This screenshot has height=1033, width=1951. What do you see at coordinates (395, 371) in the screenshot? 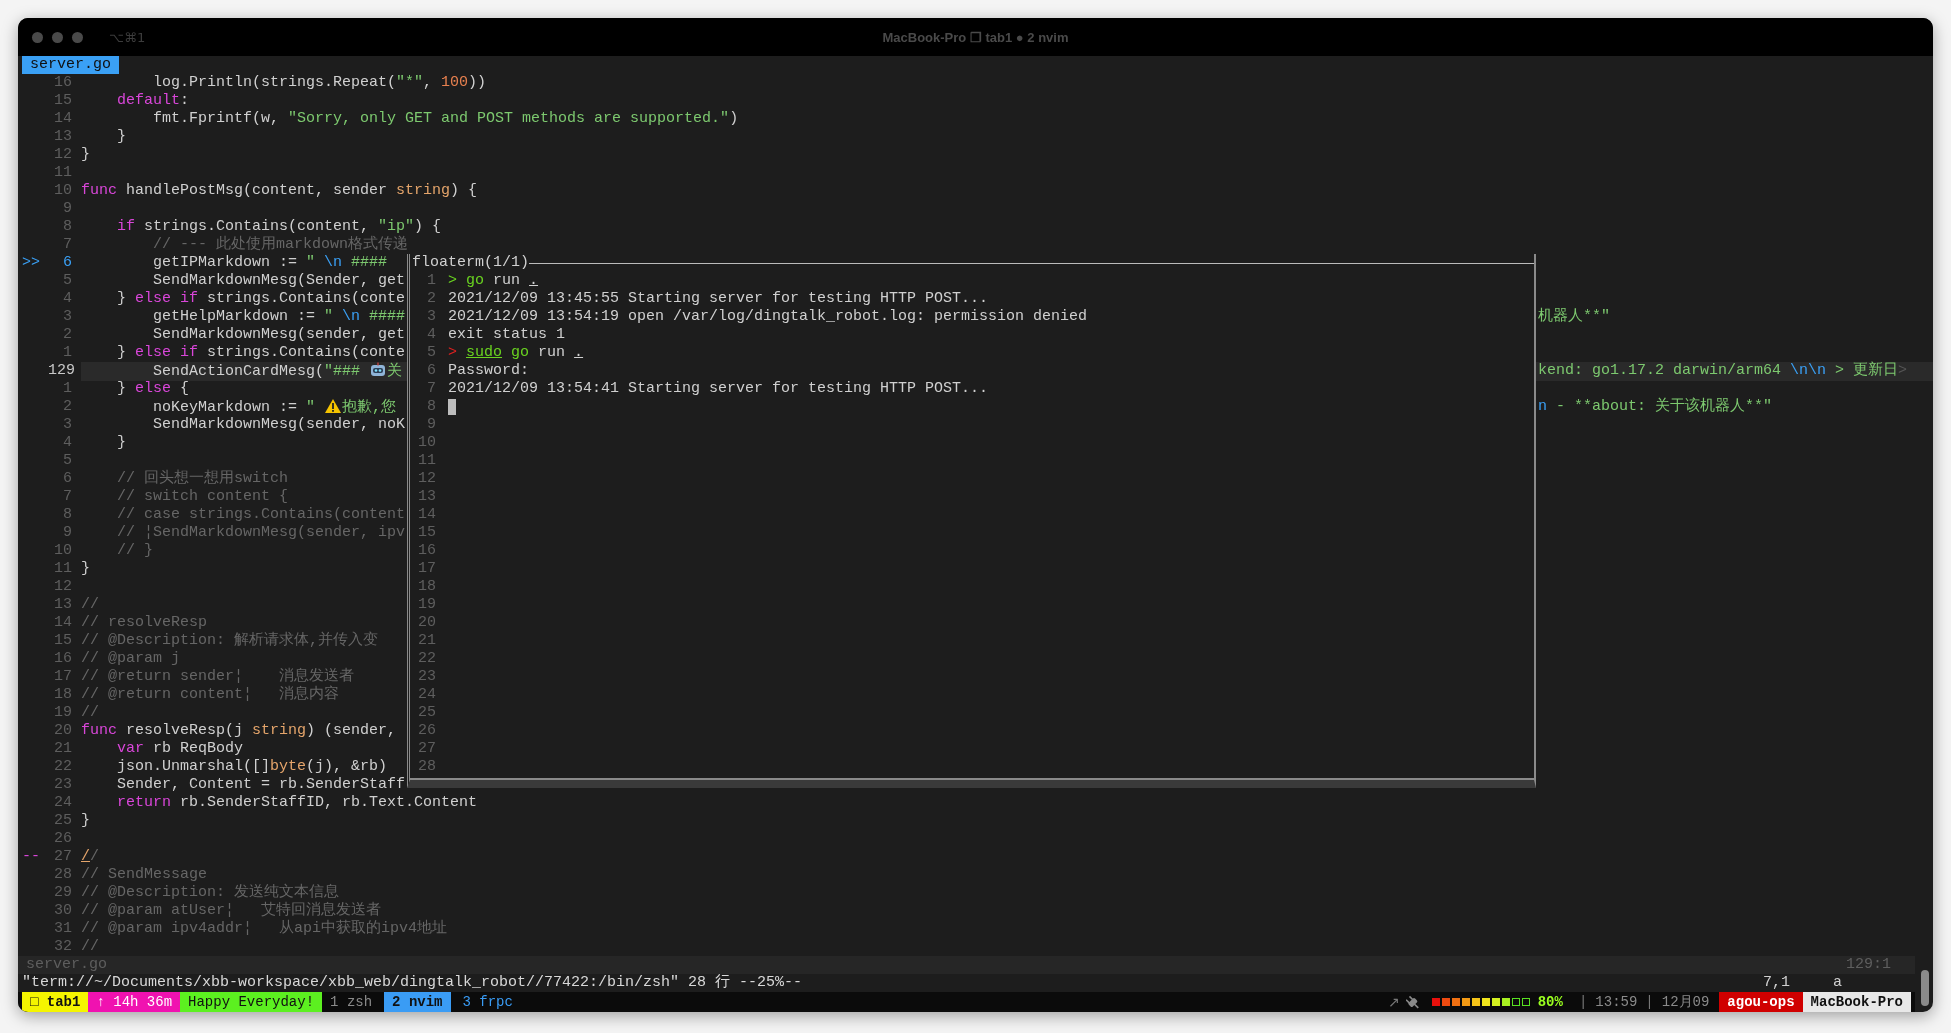
I see `code-text: 关` at bounding box center [395, 371].